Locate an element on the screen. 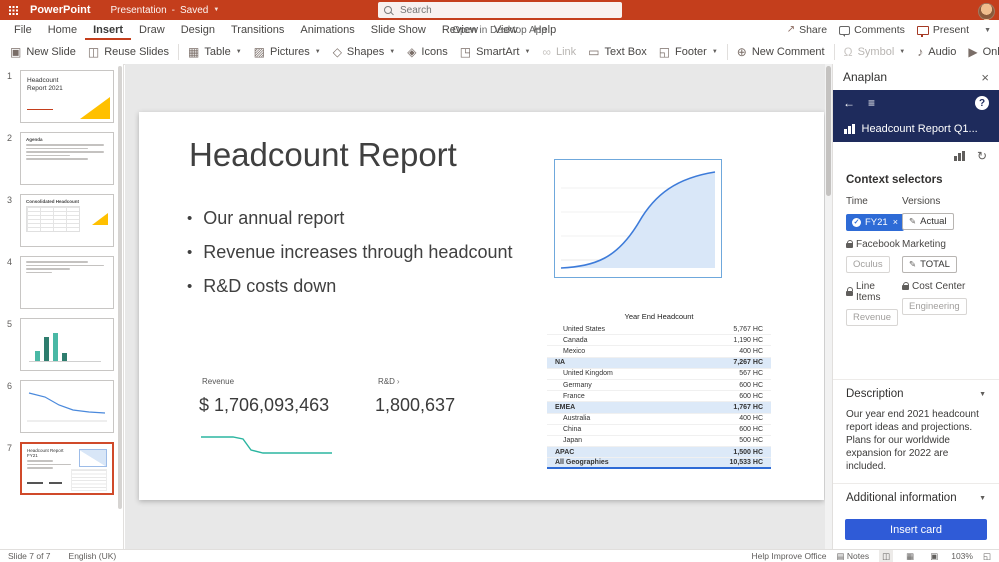 This screenshot has height=562, width=999. headcount-chart-card is located at coordinates (638, 218).